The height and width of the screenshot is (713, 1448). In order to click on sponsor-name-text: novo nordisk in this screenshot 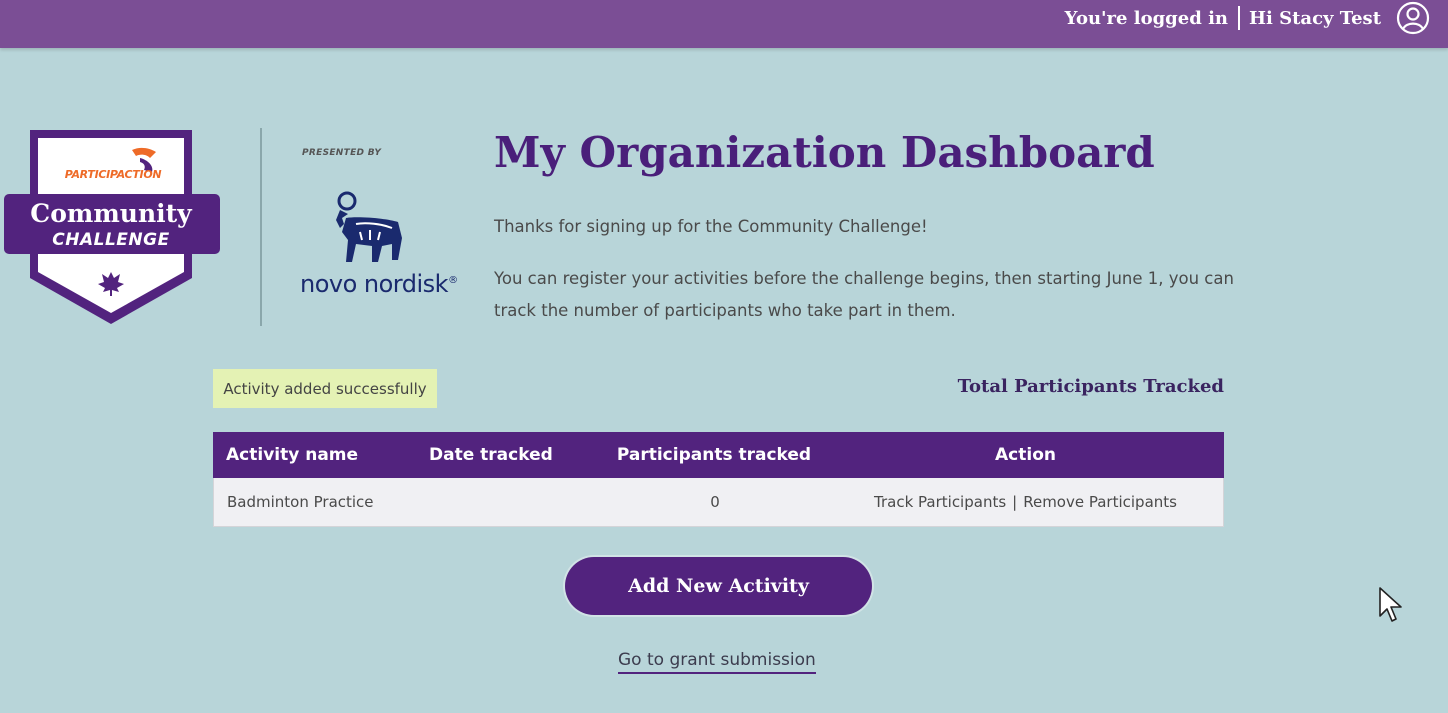, I will do `click(374, 284)`.